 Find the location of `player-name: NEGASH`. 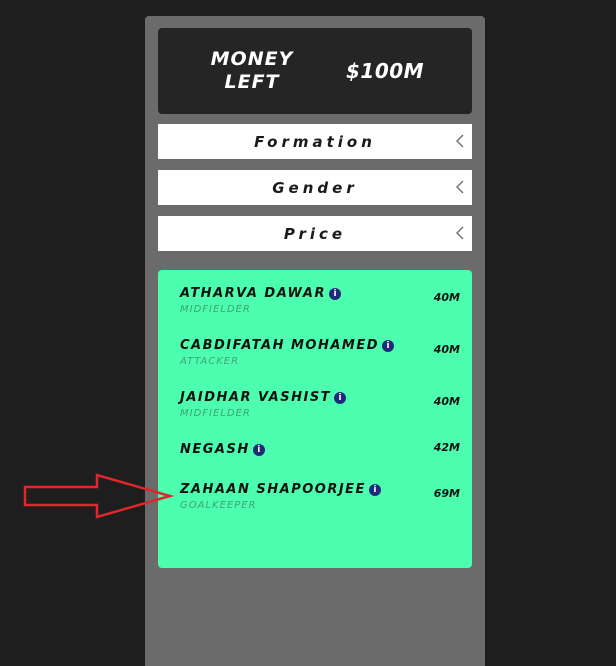

player-name: NEGASH is located at coordinates (215, 449).